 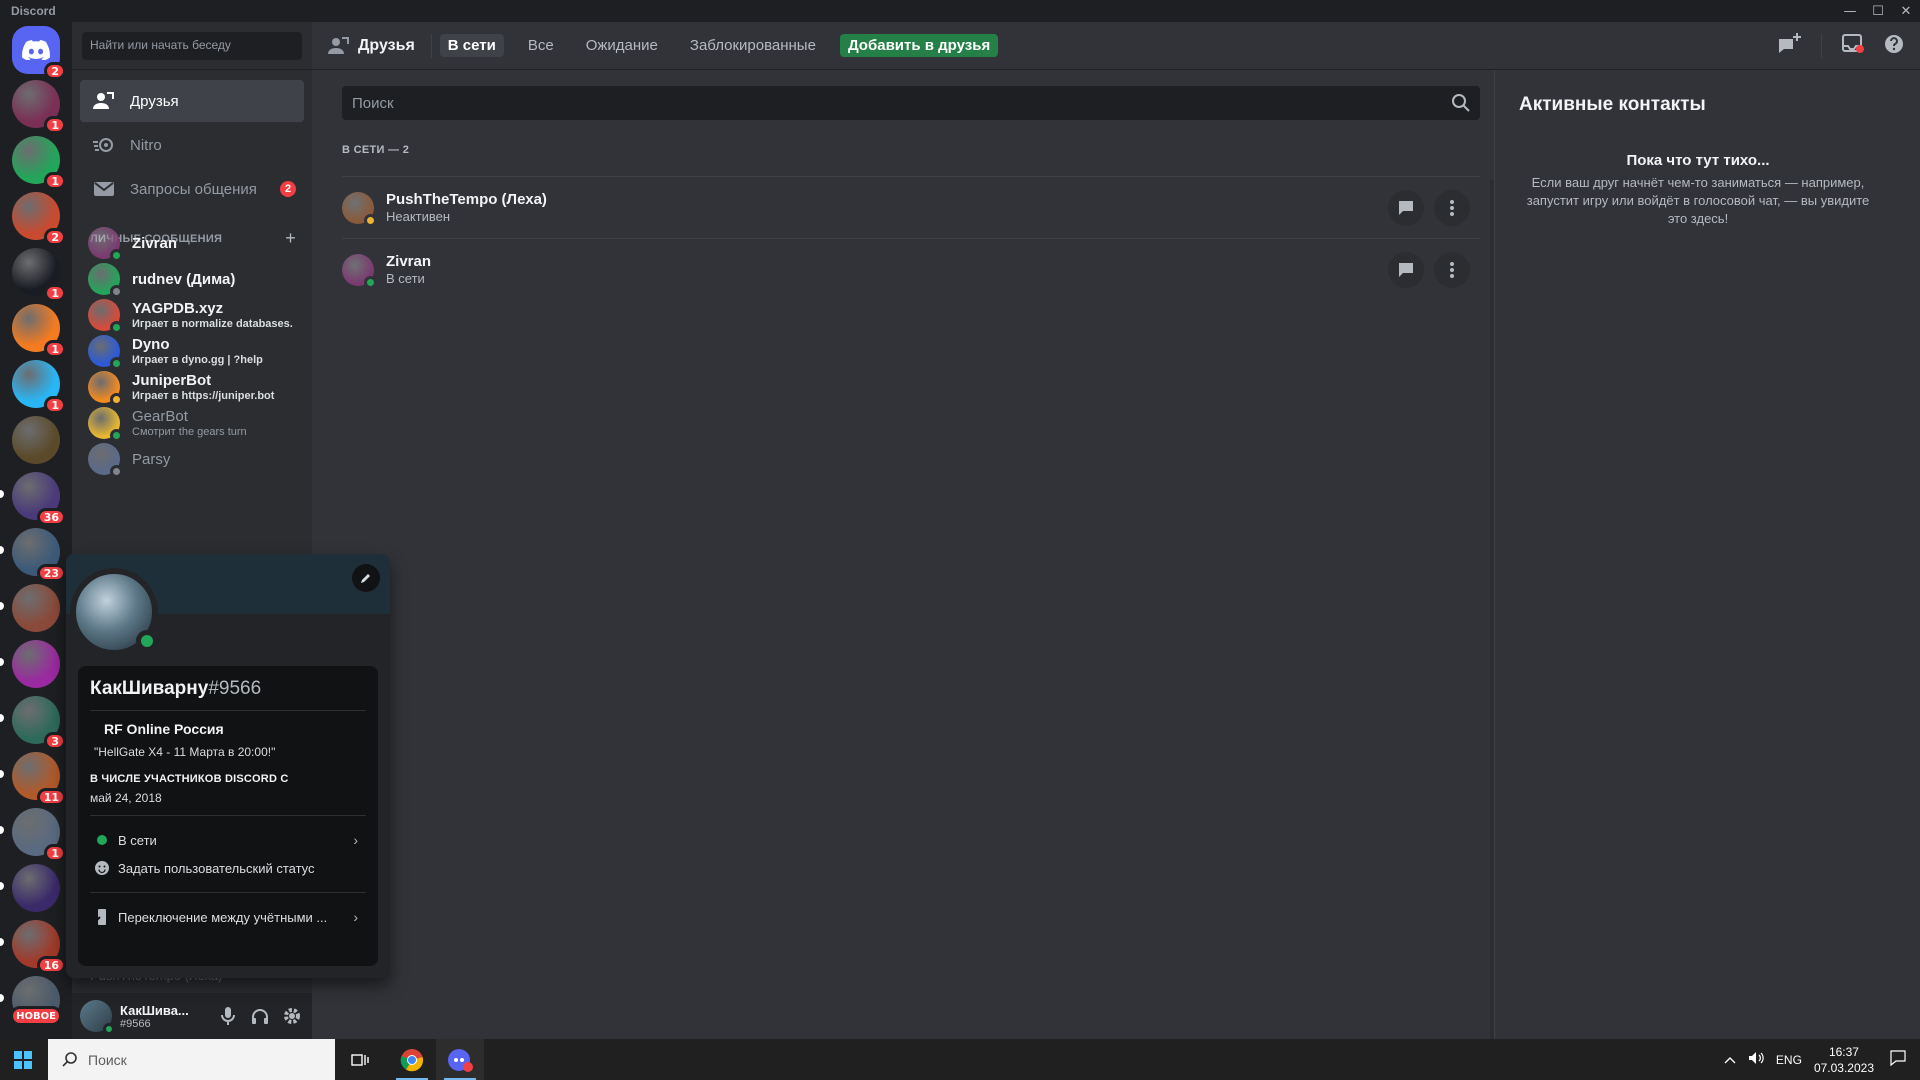 I want to click on gear-icon, so click(x=292, y=1016).